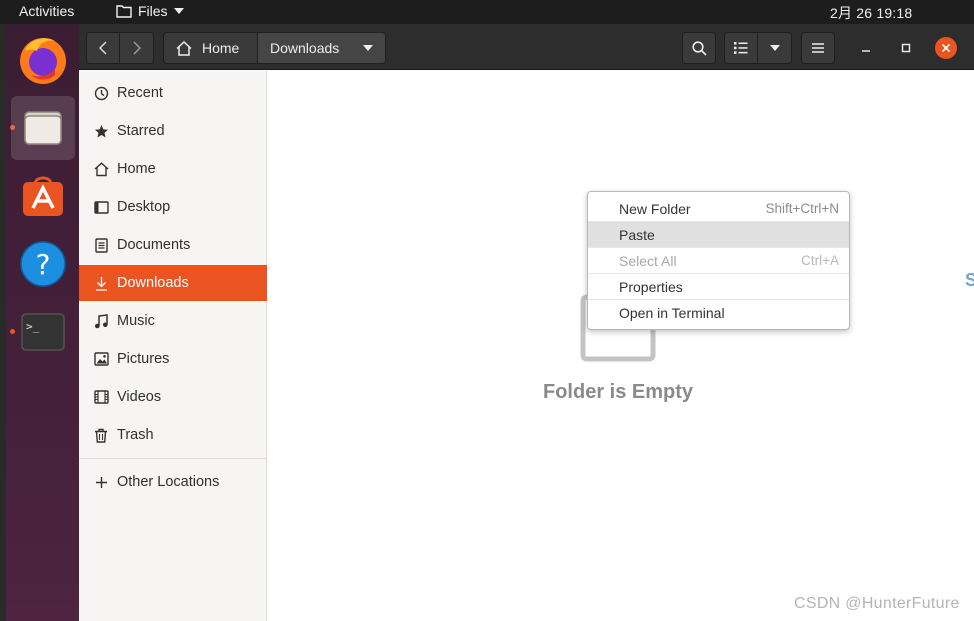 The width and height of the screenshot is (974, 621). What do you see at coordinates (135, 435) in the screenshot?
I see `sidebar-item-label: Trash` at bounding box center [135, 435].